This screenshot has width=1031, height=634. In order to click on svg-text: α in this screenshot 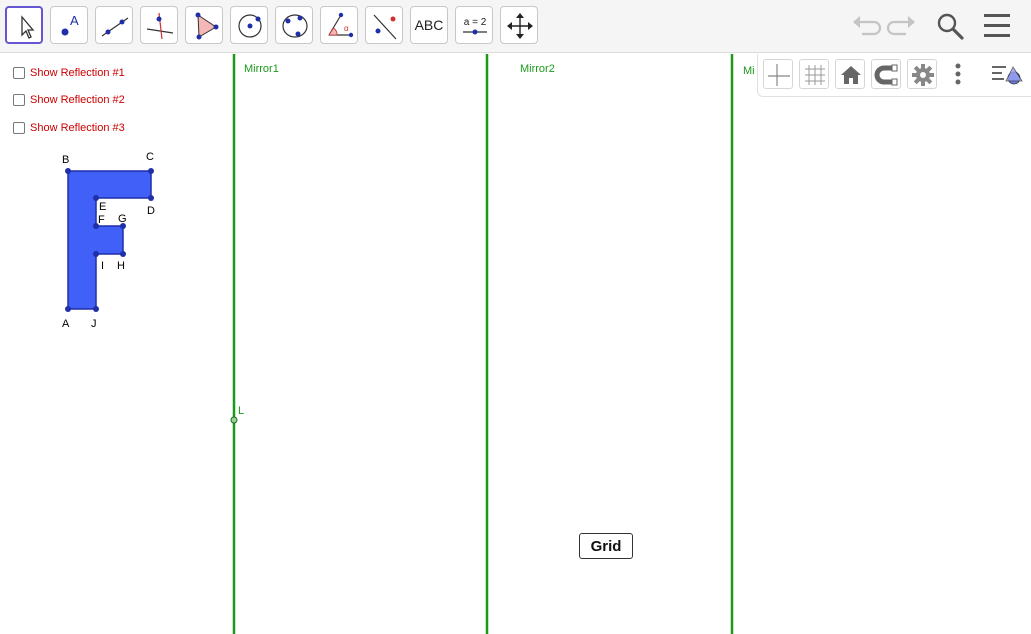, I will do `click(346, 28)`.